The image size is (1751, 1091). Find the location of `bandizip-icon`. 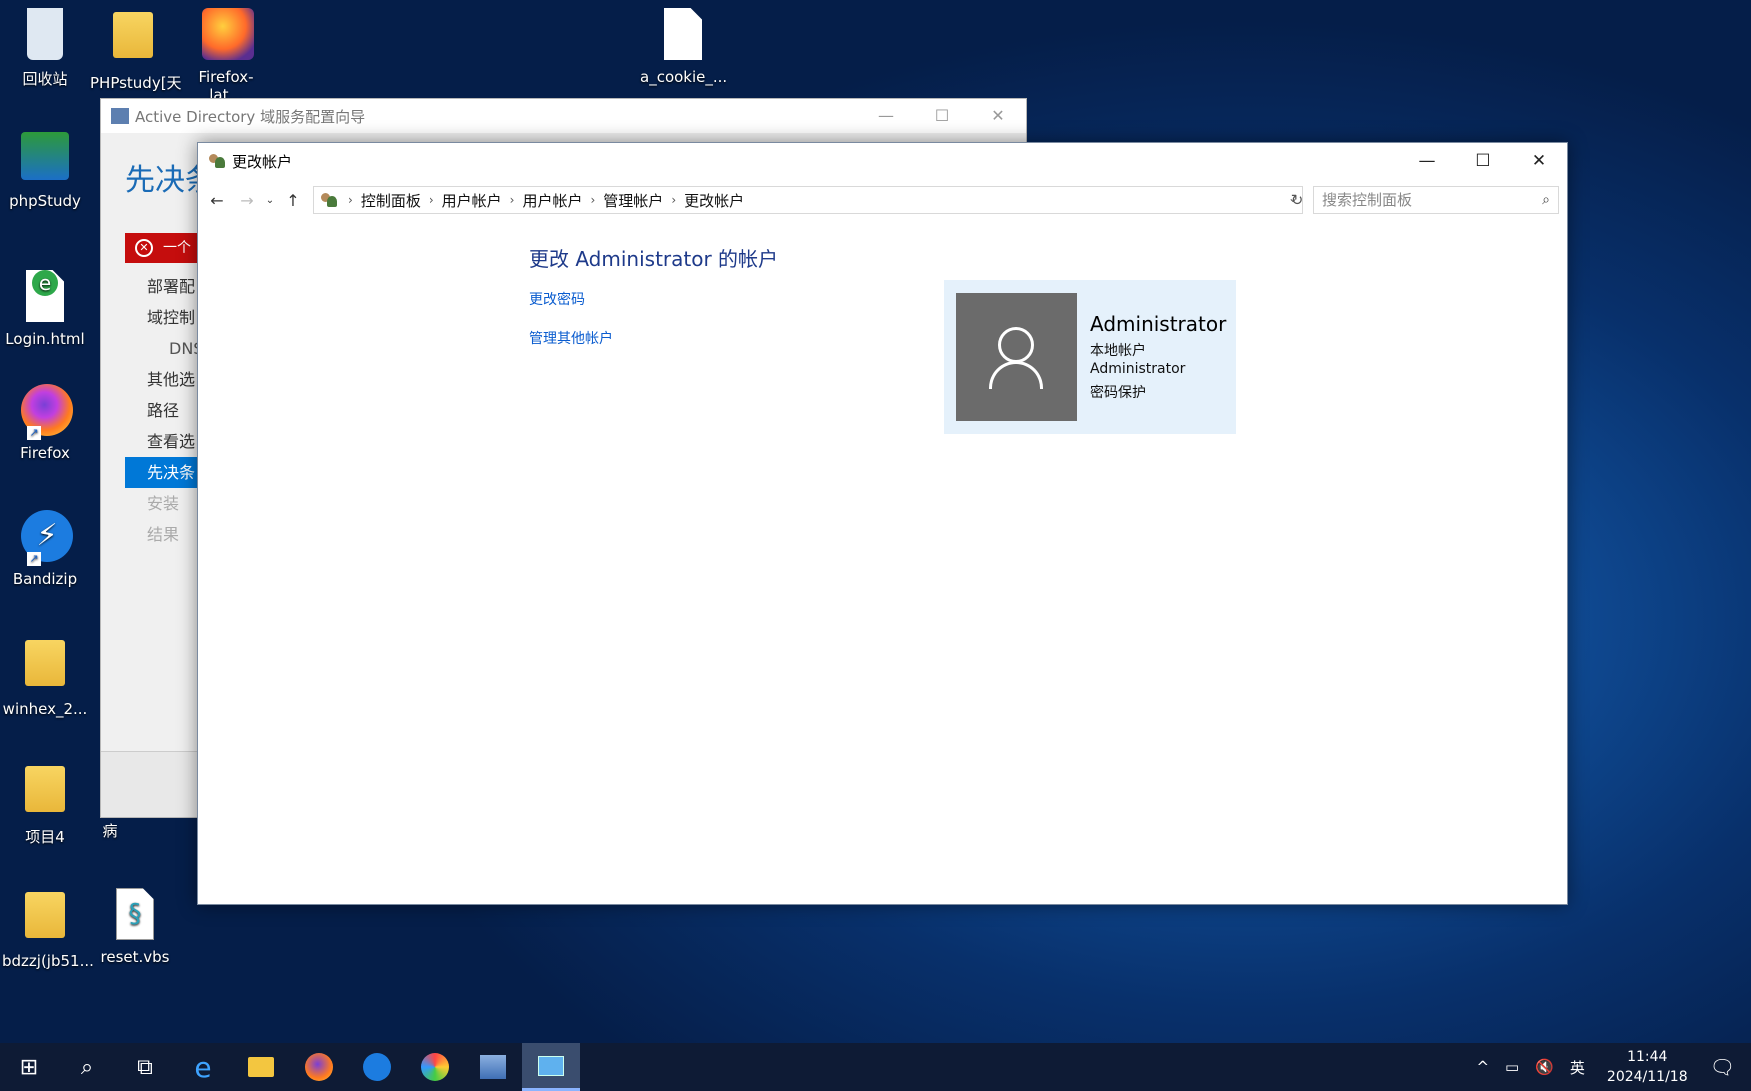

bandizip-icon is located at coordinates (377, 1067).